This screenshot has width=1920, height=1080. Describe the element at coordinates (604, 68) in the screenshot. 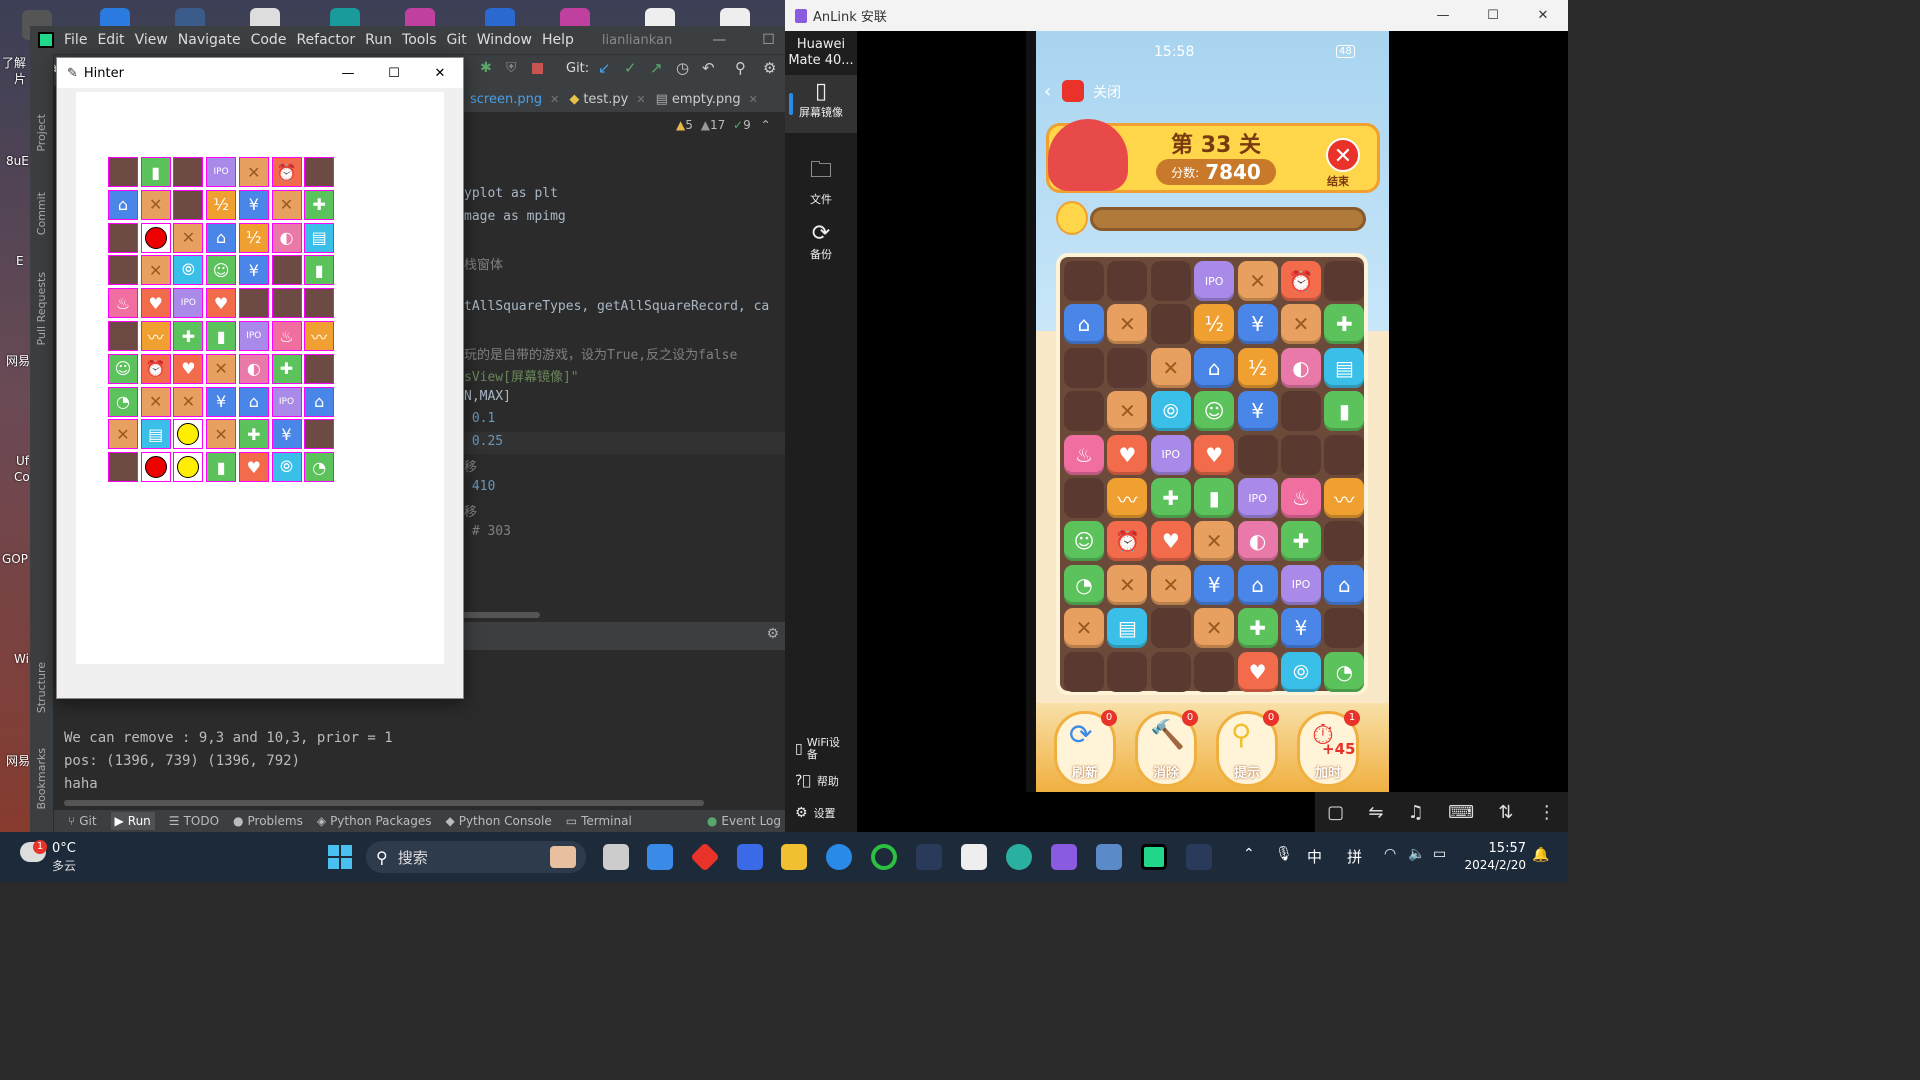

I see `git-update-icon: ↙` at that location.